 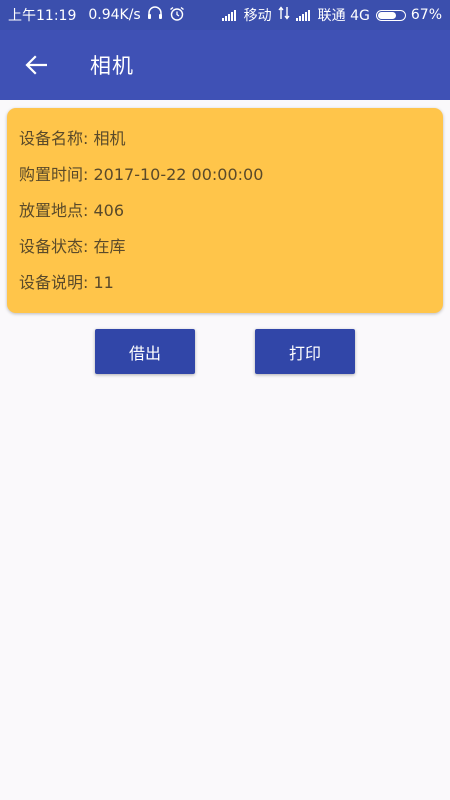 What do you see at coordinates (343, 16) in the screenshot?
I see `status-carrier2: 联通 4G` at bounding box center [343, 16].